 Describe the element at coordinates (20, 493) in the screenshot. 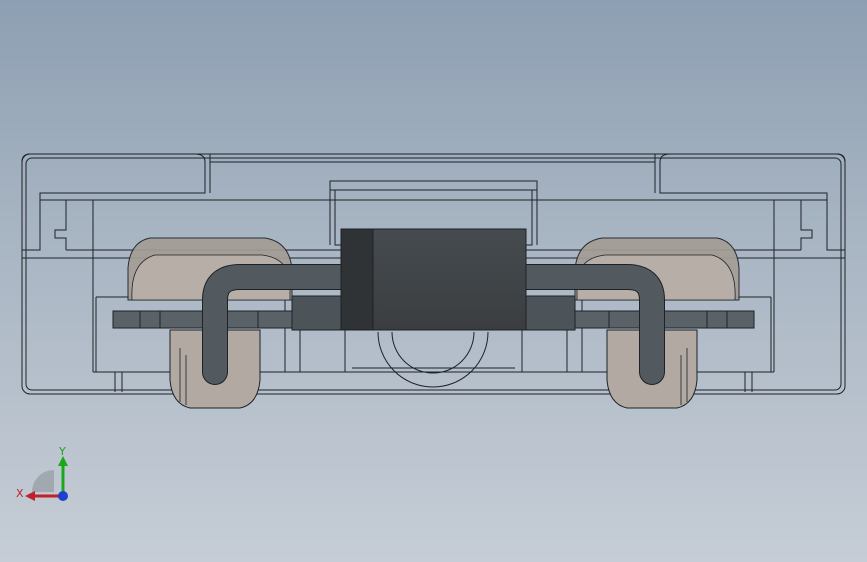

I see `x-axis-label: X` at that location.